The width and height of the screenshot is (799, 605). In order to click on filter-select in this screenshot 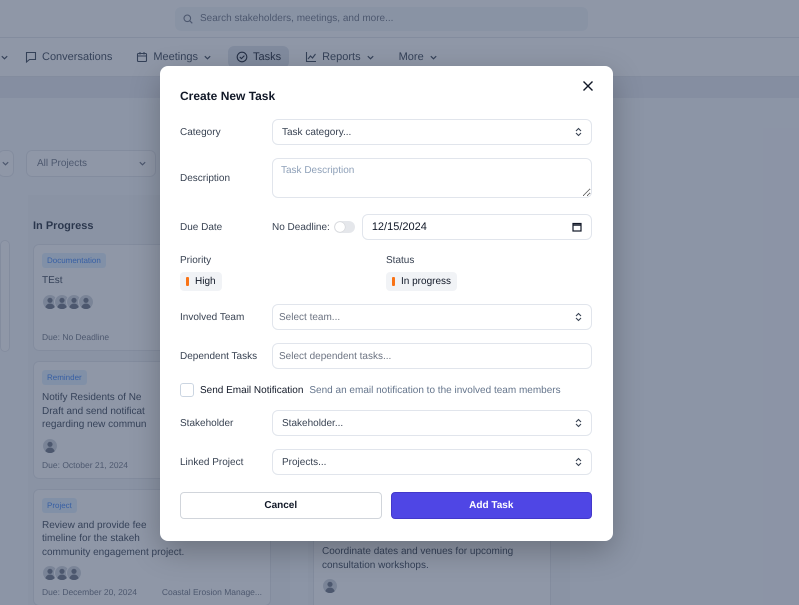, I will do `click(7, 163)`.